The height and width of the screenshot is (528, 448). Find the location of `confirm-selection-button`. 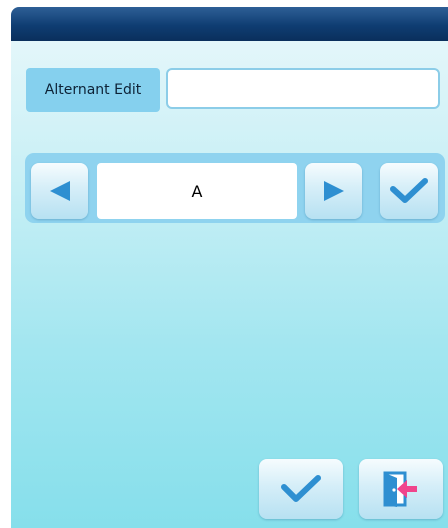

confirm-selection-button is located at coordinates (409, 191).